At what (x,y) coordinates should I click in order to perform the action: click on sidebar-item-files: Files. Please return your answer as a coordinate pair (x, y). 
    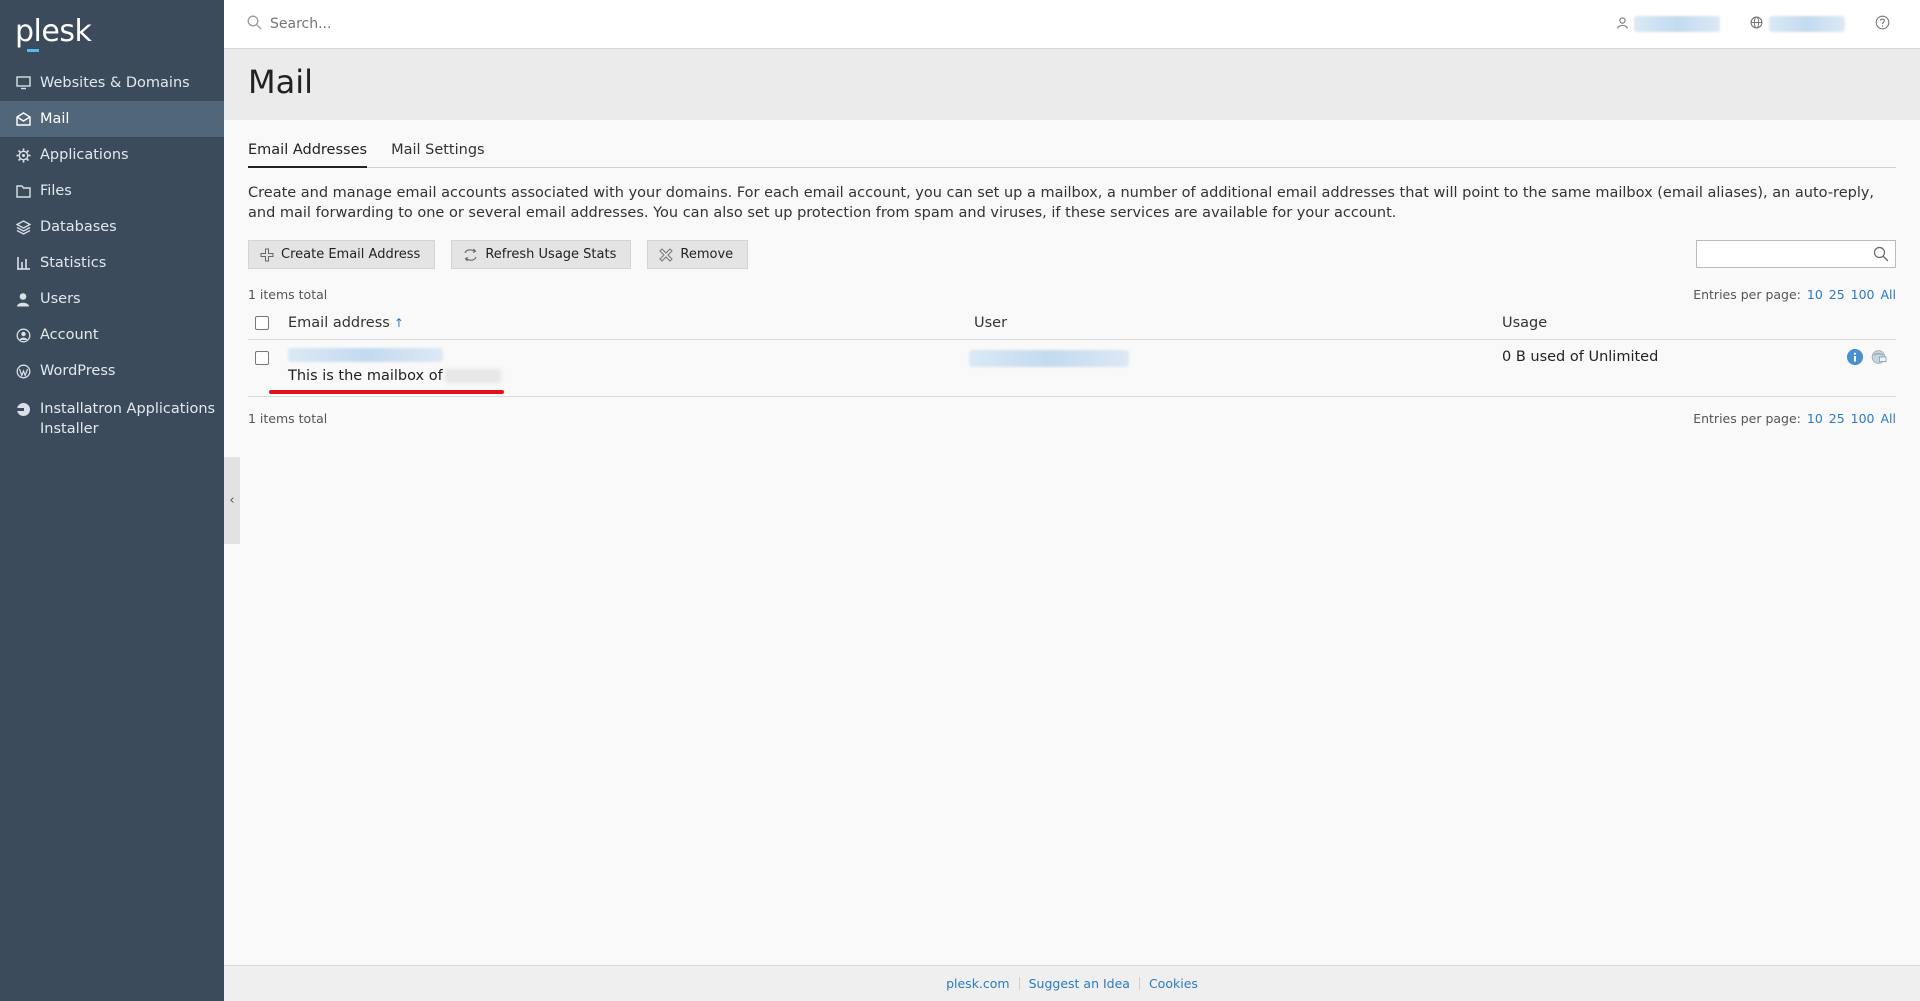
    Looking at the image, I should click on (112, 191).